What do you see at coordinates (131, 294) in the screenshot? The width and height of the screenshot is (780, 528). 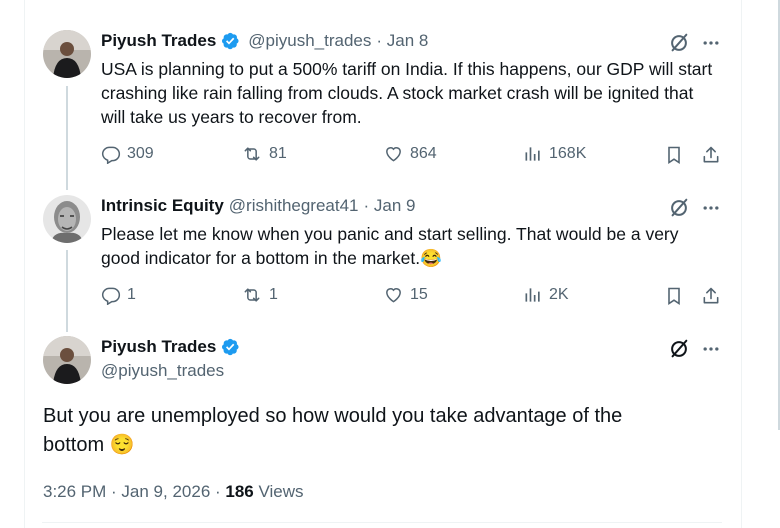 I see `reply-count: 1` at bounding box center [131, 294].